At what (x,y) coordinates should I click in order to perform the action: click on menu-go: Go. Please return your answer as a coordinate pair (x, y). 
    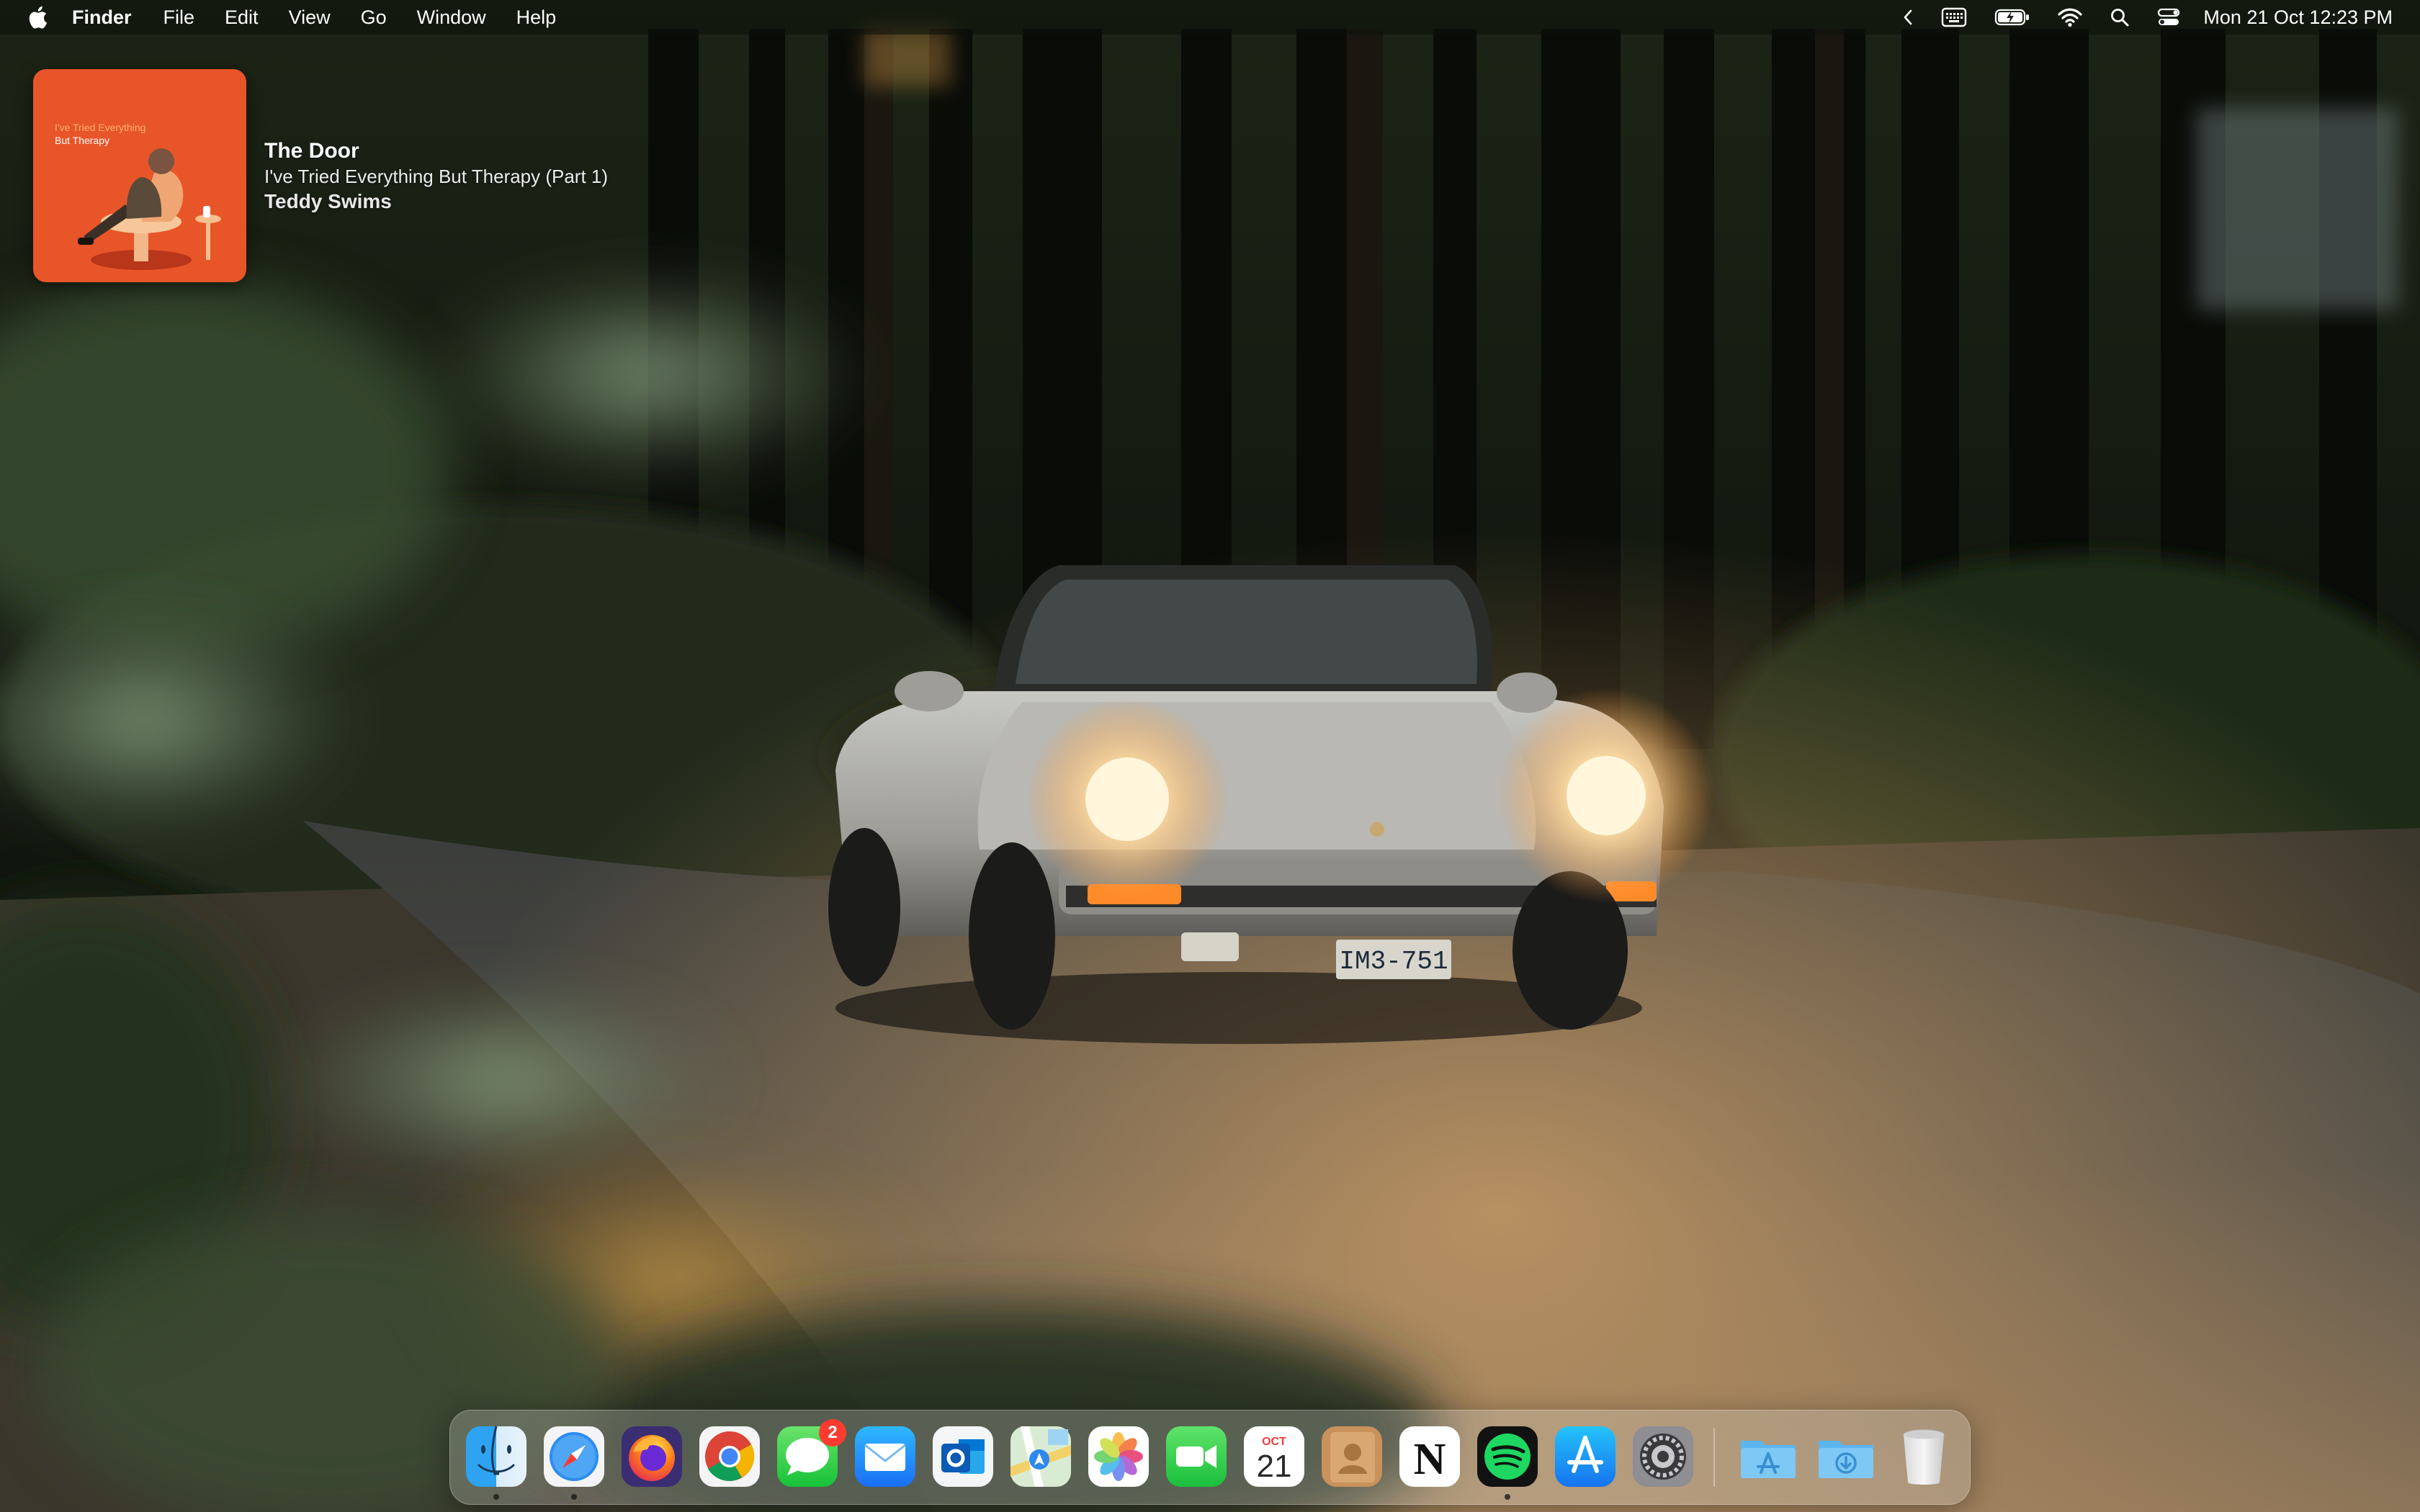
    Looking at the image, I should click on (374, 17).